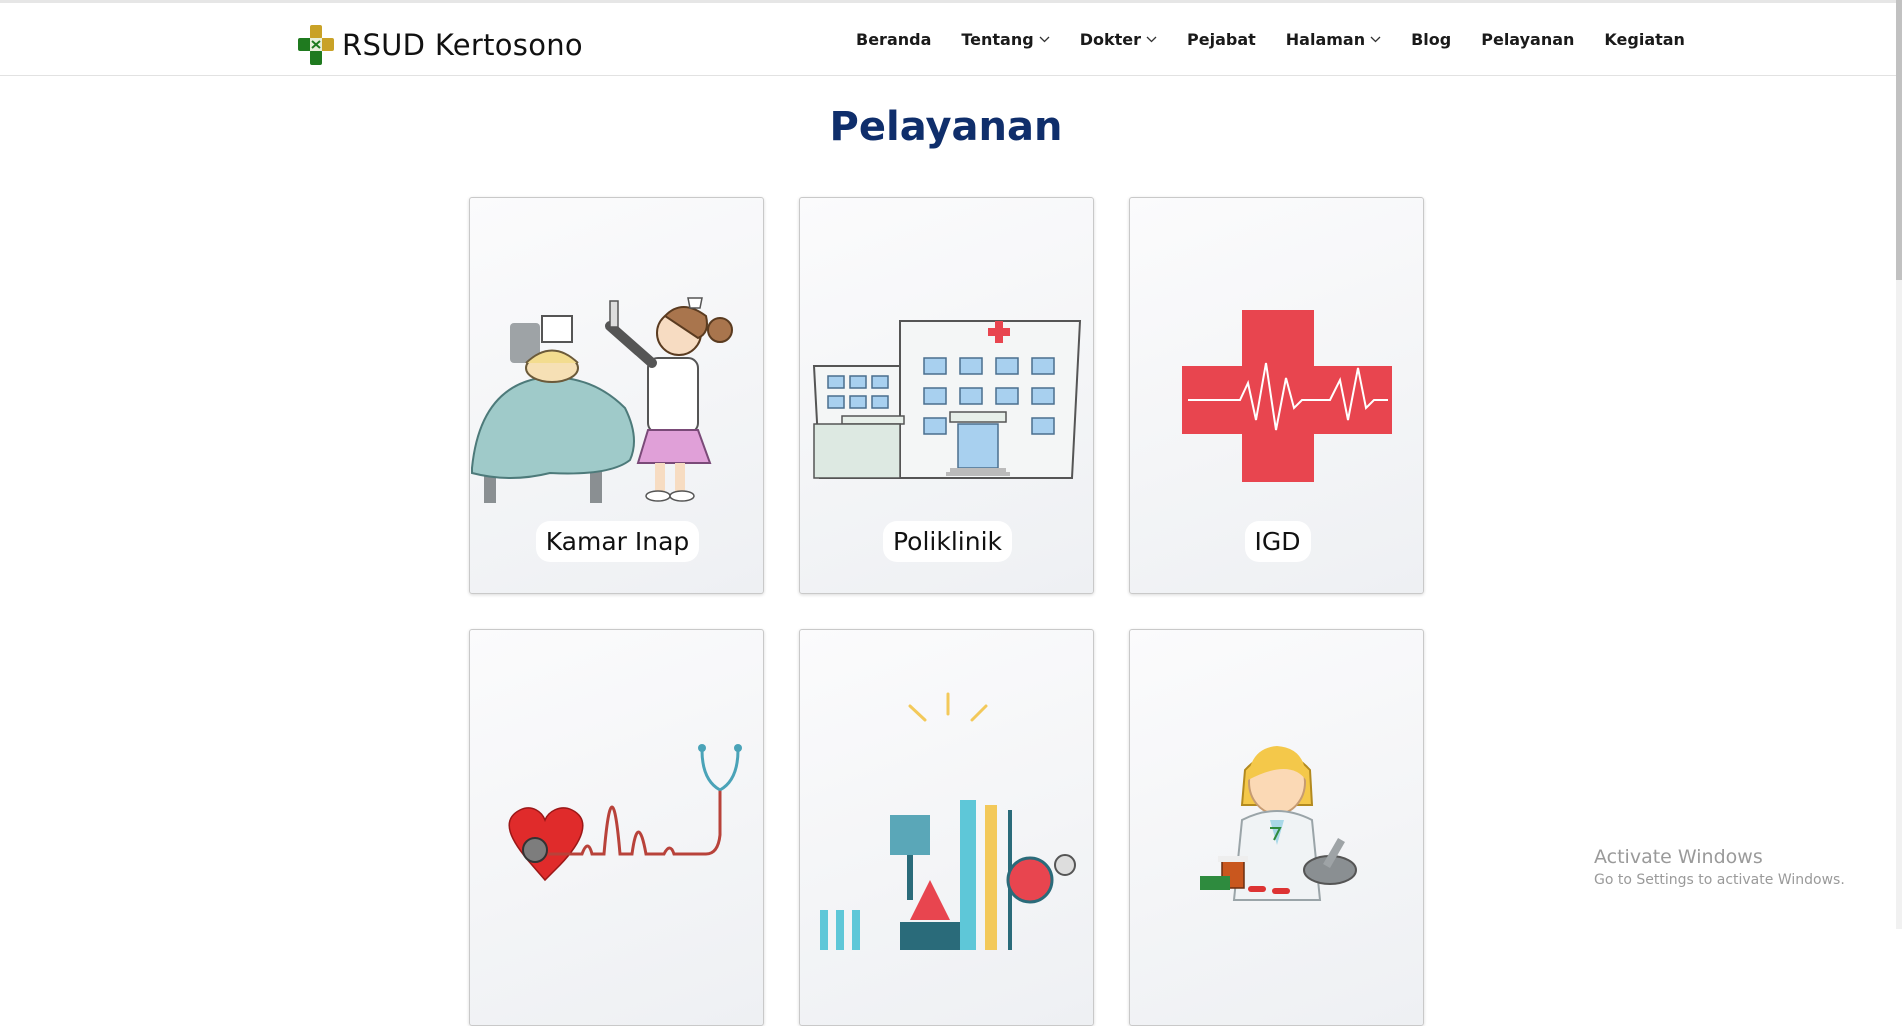  What do you see at coordinates (1719, 880) in the screenshot?
I see `watermark-line2: Go to Settings to activate Windows.` at bounding box center [1719, 880].